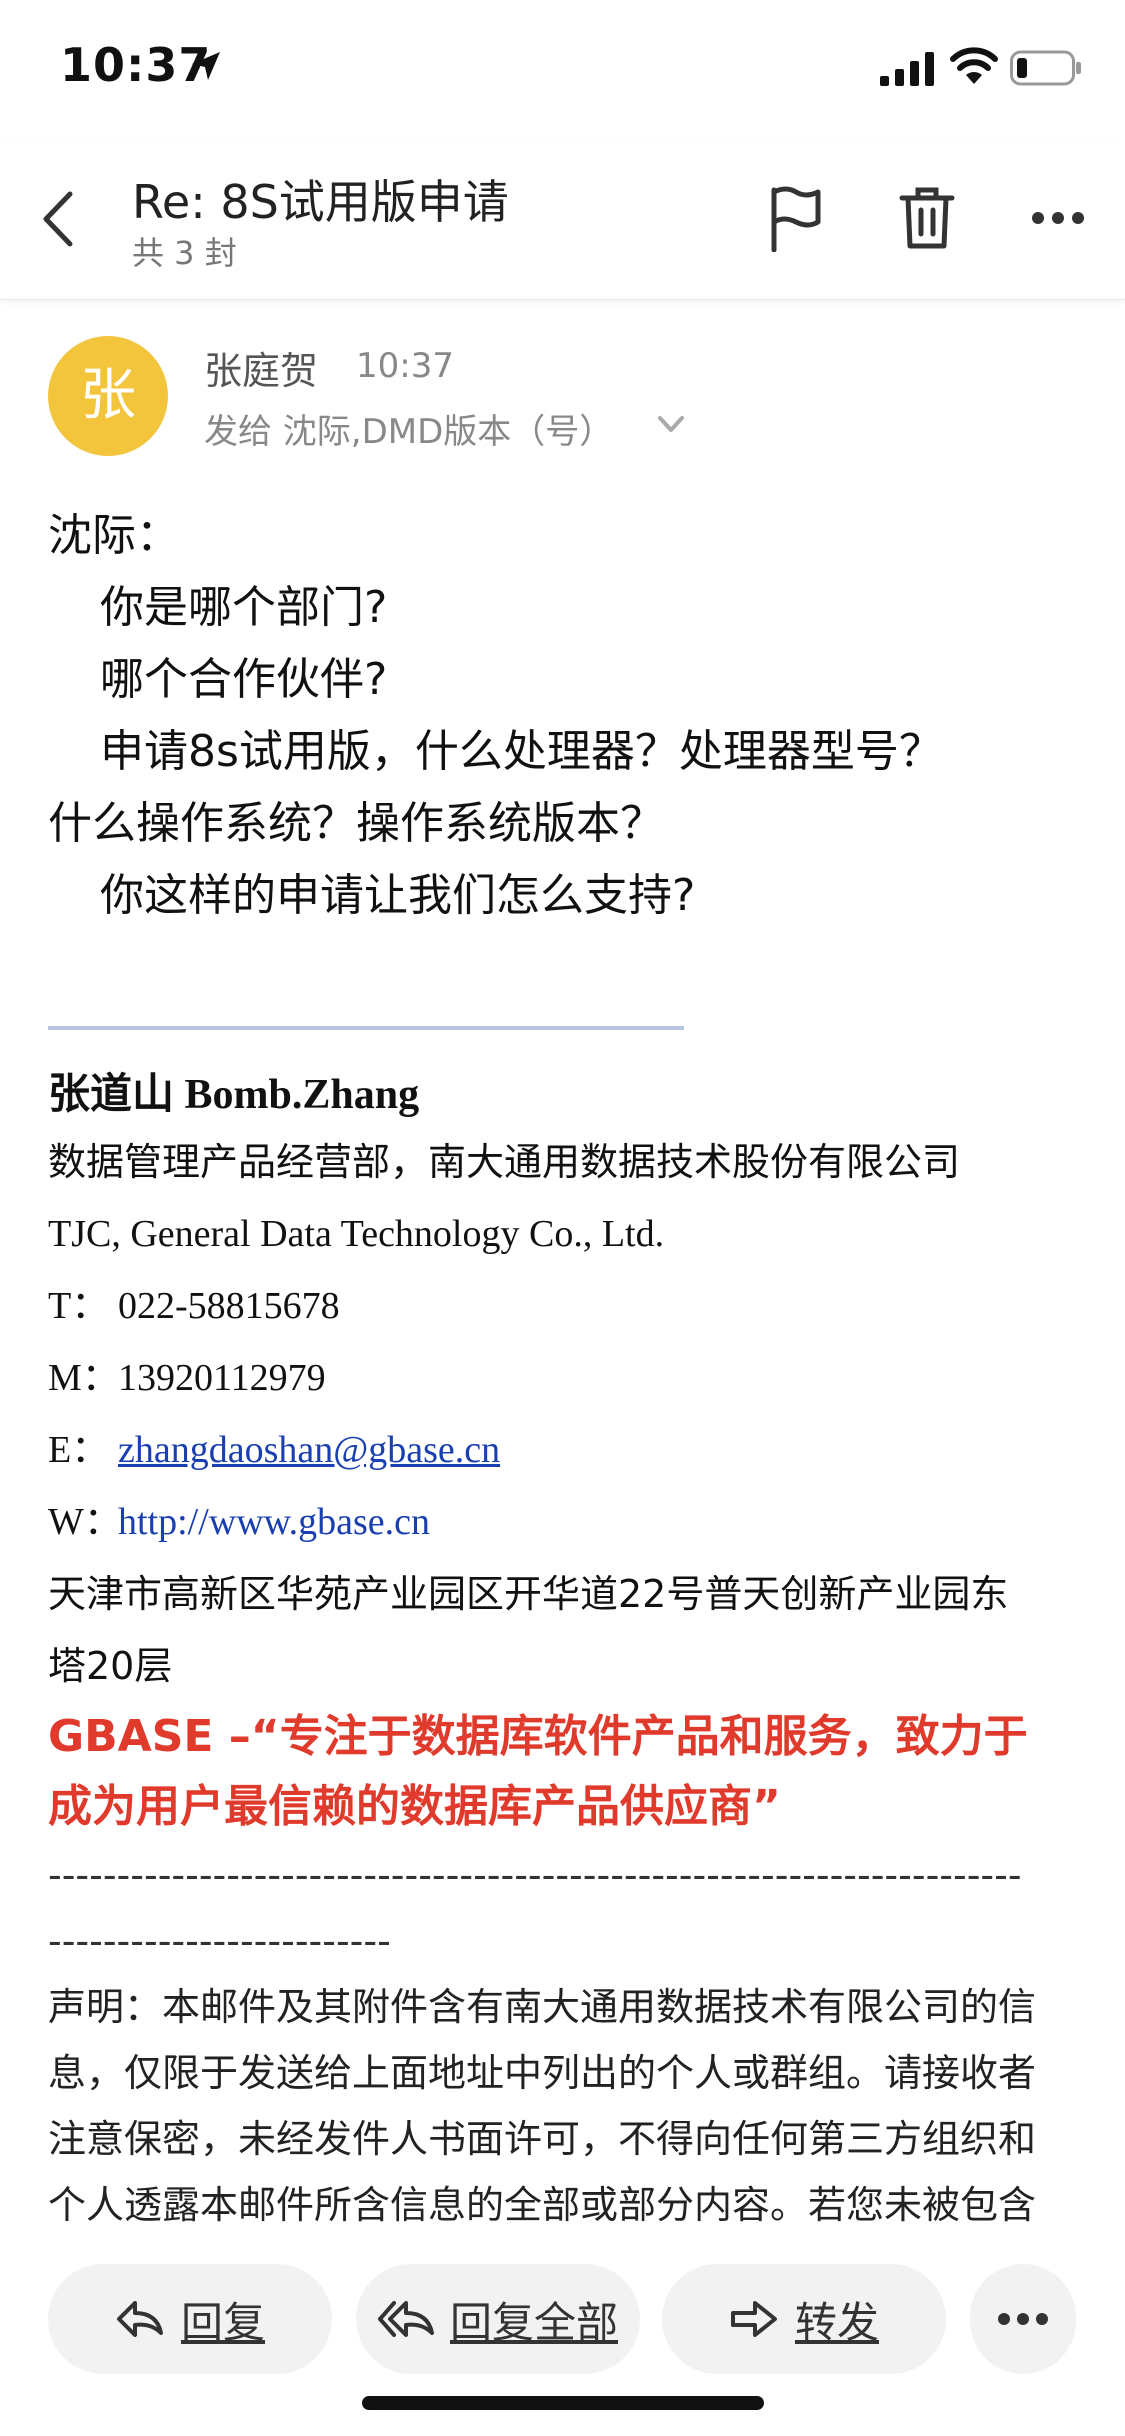 The height and width of the screenshot is (2436, 1125). Describe the element at coordinates (974, 65) in the screenshot. I see `wifi-icon` at that location.